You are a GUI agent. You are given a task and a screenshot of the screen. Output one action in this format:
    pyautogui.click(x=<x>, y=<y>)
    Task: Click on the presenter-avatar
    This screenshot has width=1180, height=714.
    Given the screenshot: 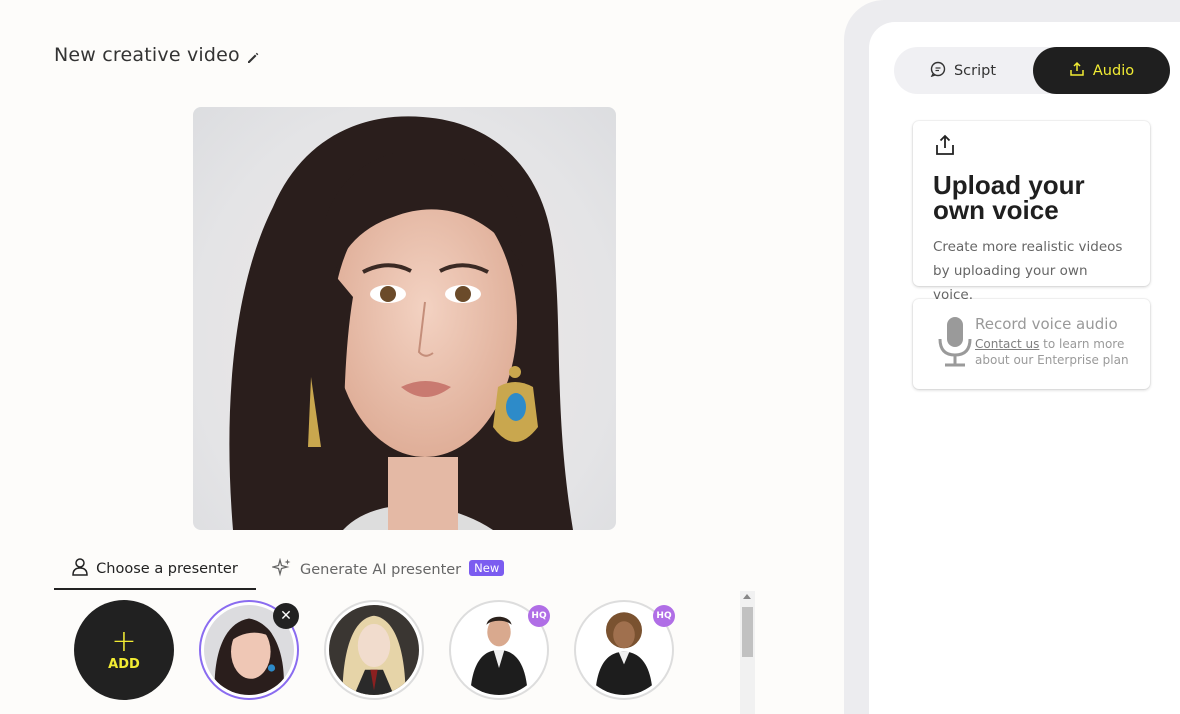 What is the action you would take?
    pyautogui.click(x=374, y=650)
    